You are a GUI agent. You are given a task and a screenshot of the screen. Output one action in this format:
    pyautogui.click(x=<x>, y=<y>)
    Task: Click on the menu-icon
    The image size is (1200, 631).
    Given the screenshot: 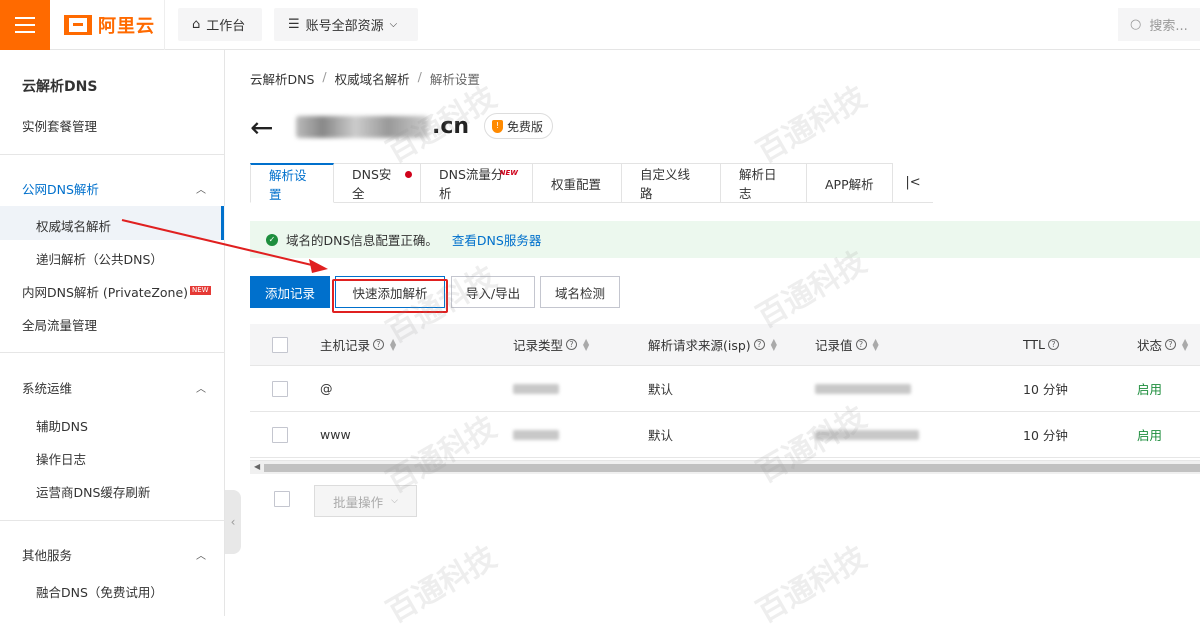 What is the action you would take?
    pyautogui.click(x=25, y=25)
    